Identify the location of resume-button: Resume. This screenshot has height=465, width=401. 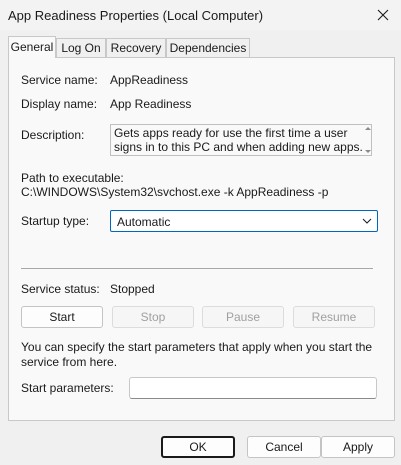
(334, 317).